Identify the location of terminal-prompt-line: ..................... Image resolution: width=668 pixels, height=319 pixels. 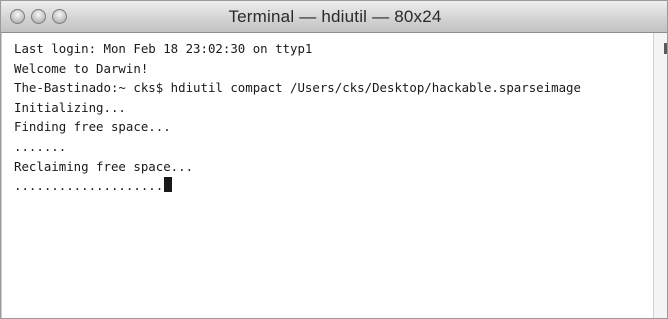
(333, 186).